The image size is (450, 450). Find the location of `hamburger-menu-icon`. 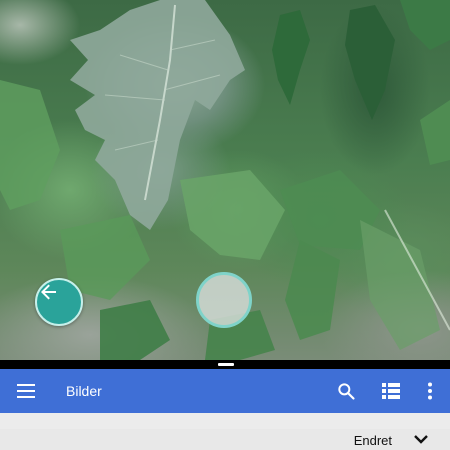

hamburger-menu-icon is located at coordinates (26, 391).